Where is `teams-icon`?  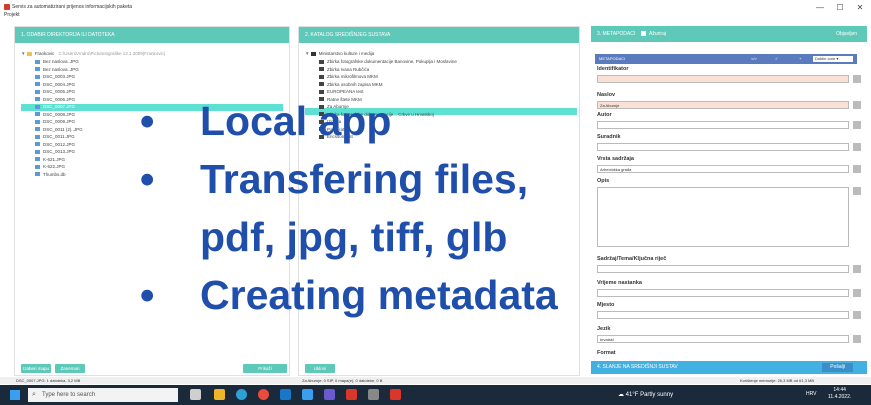 teams-icon is located at coordinates (329, 394).